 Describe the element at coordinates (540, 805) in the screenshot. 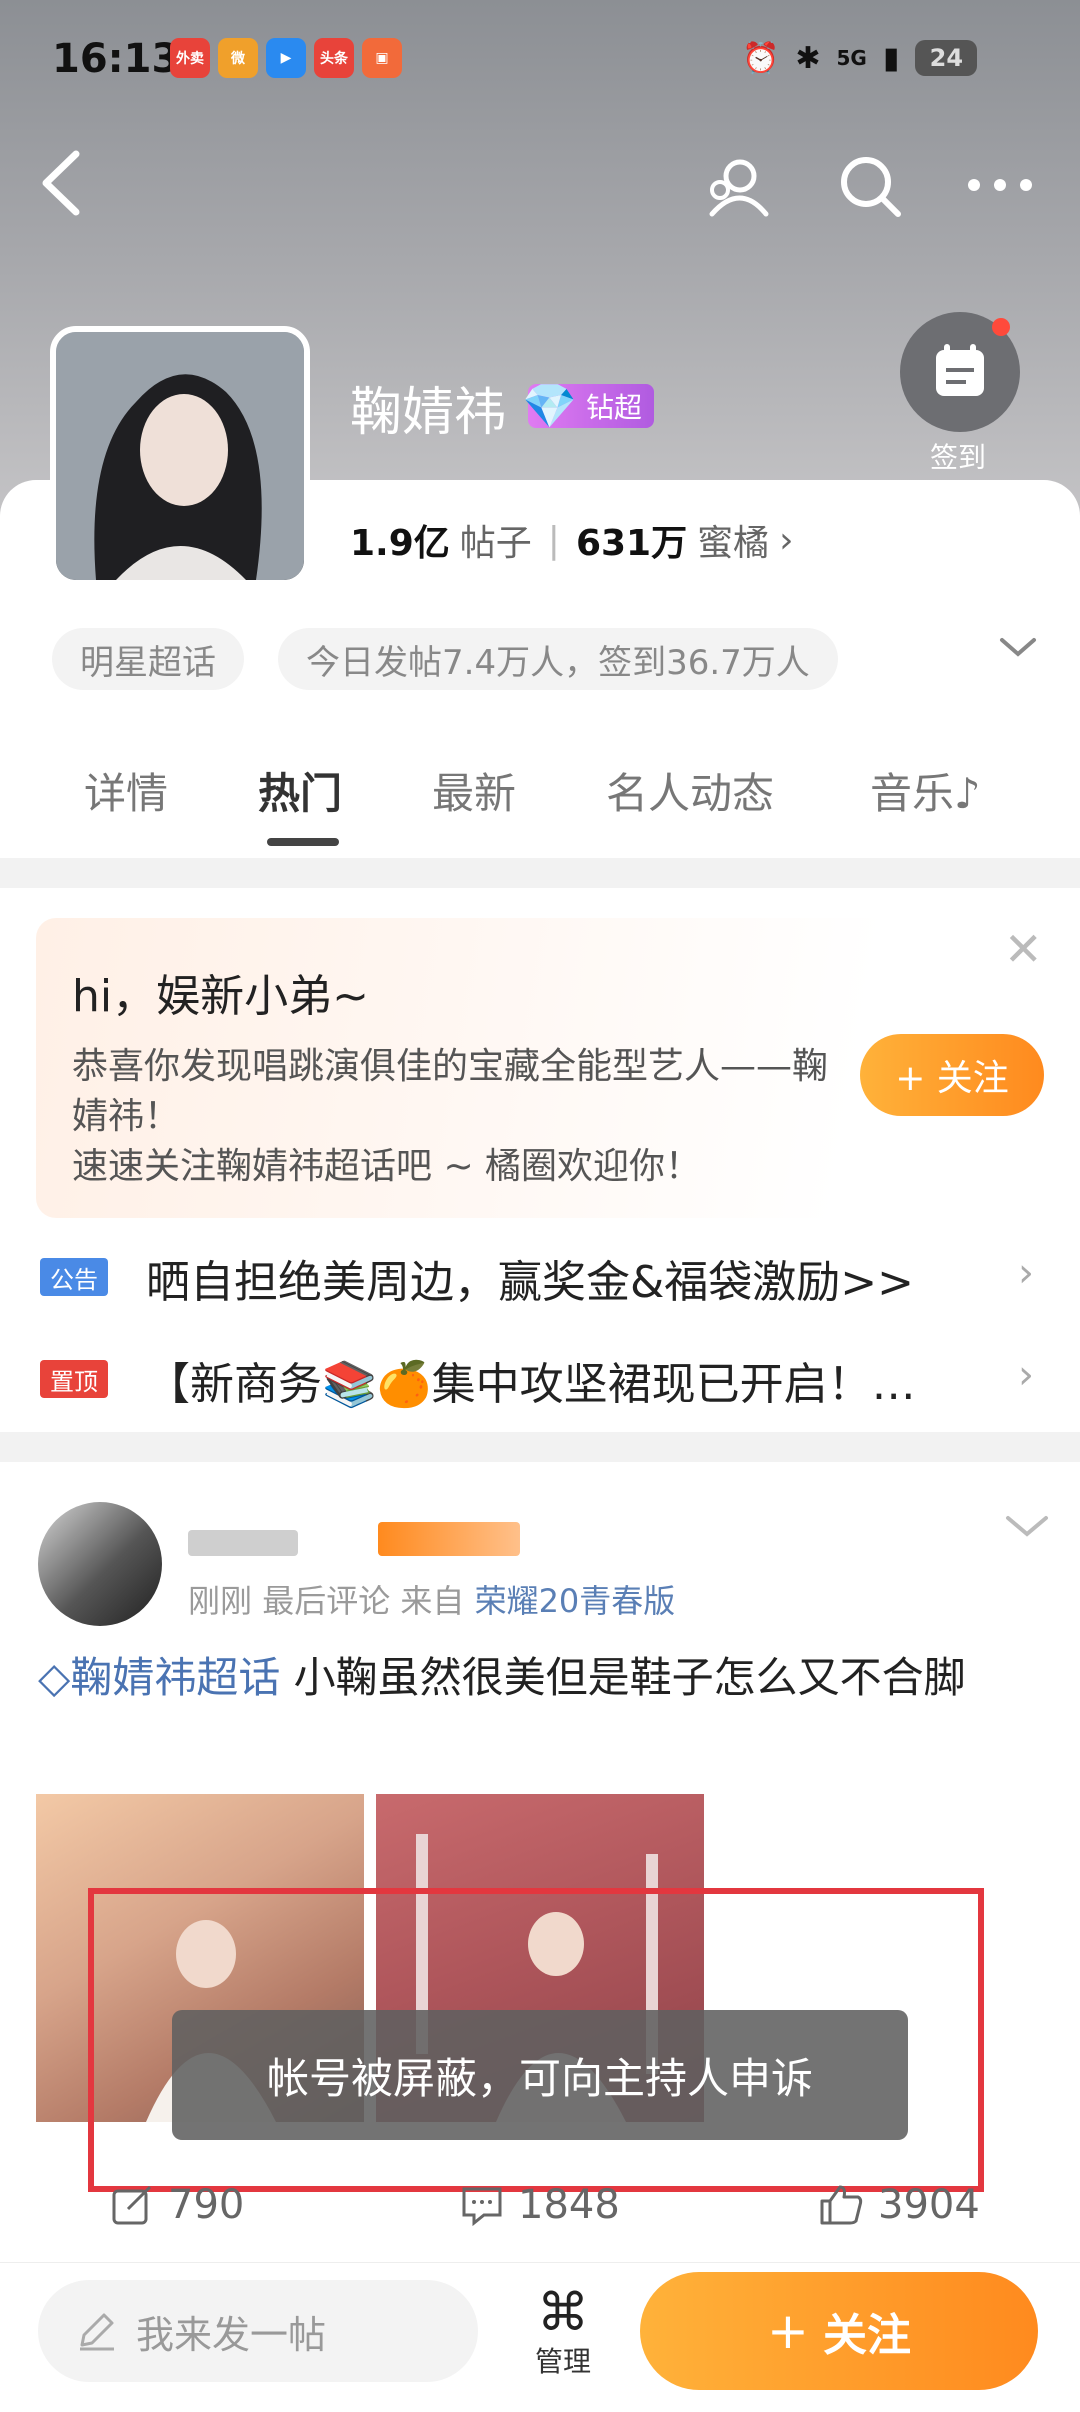

I see `tab-bar: 详情 热门 最新 名人动态 音乐♪` at that location.